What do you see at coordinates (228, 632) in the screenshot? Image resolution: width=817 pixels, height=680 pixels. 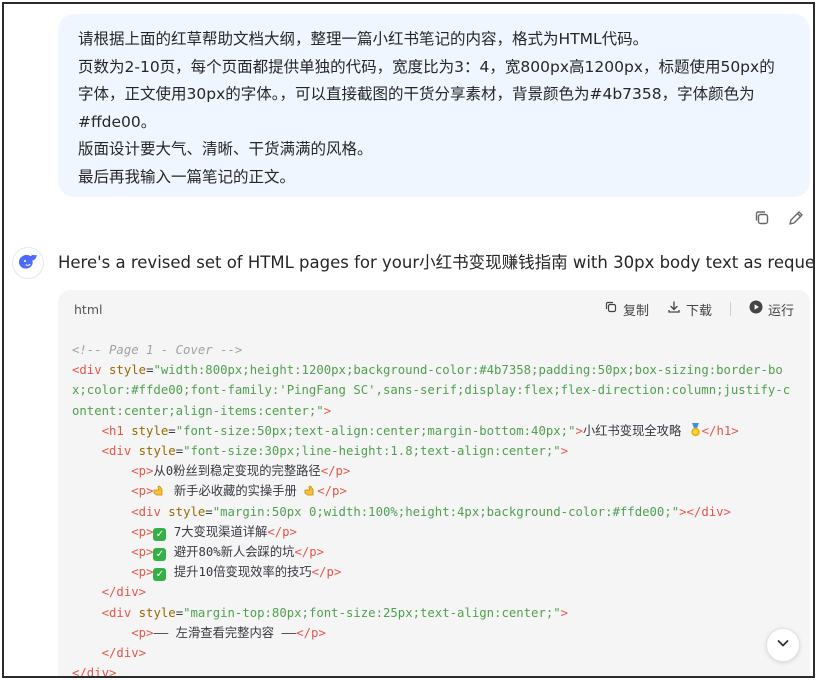 I see `code-line: <p>—— 左滑查看完整内容 ——</p>` at bounding box center [228, 632].